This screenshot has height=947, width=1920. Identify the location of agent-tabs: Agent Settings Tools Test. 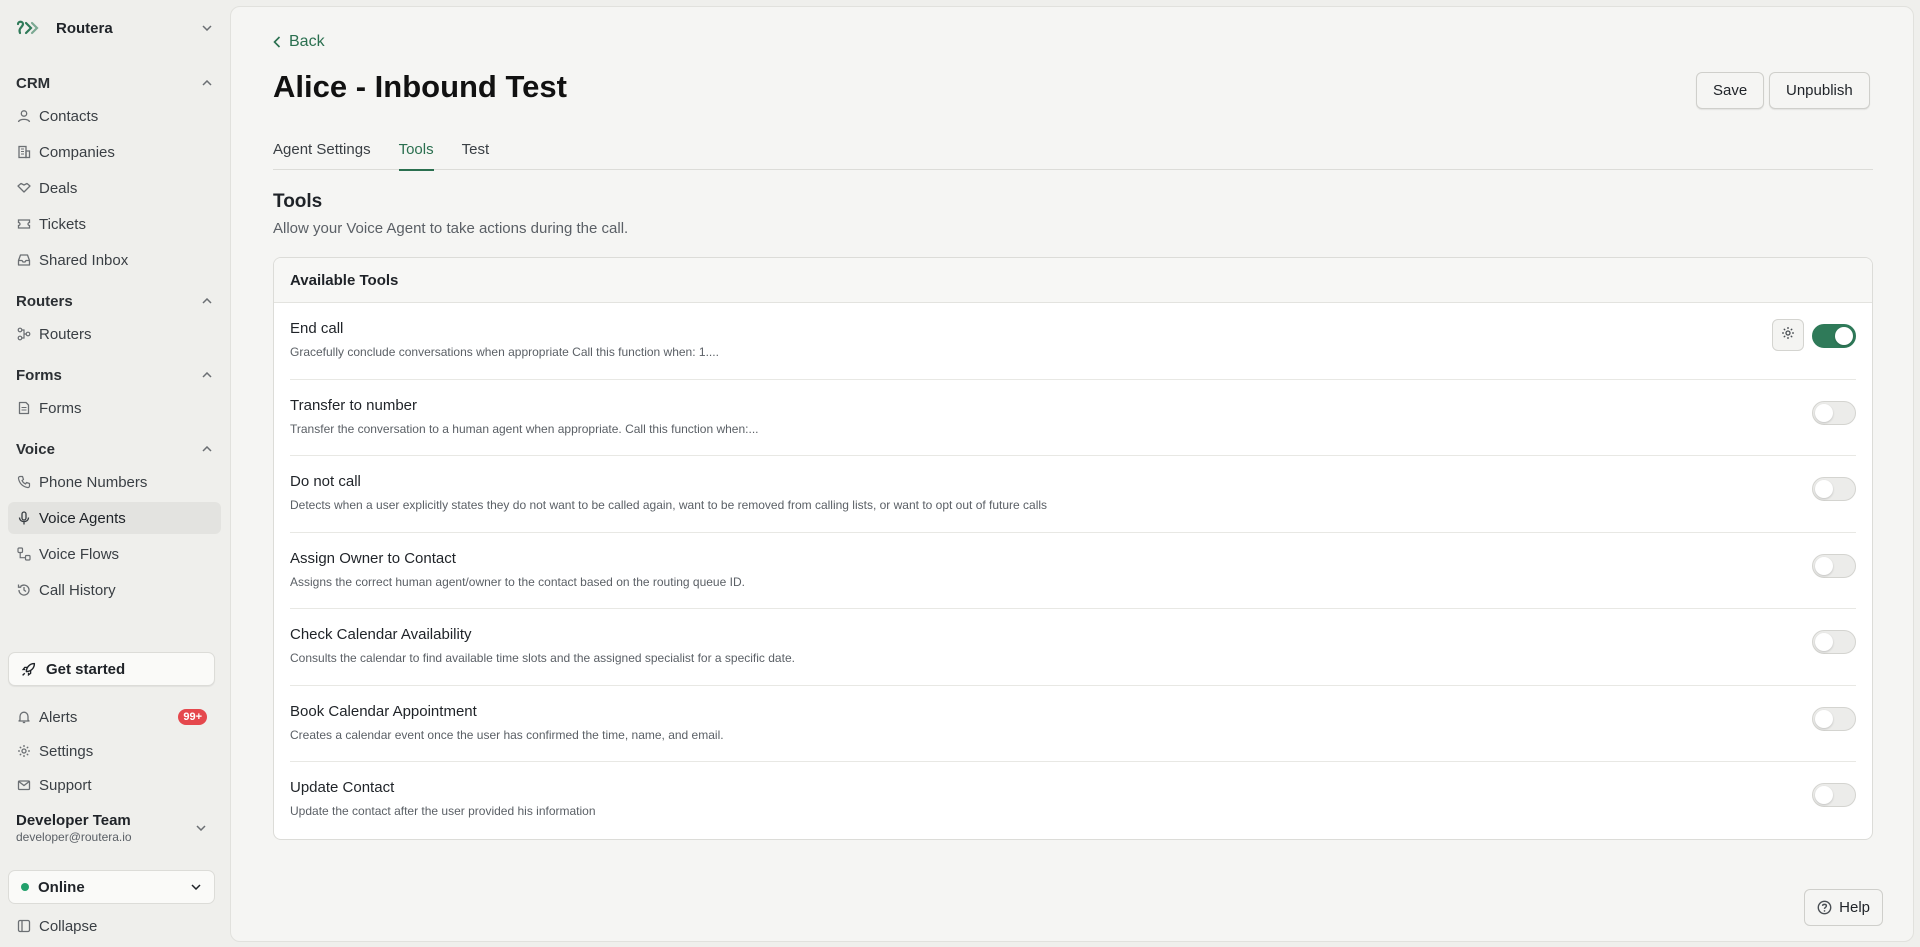
(1073, 152).